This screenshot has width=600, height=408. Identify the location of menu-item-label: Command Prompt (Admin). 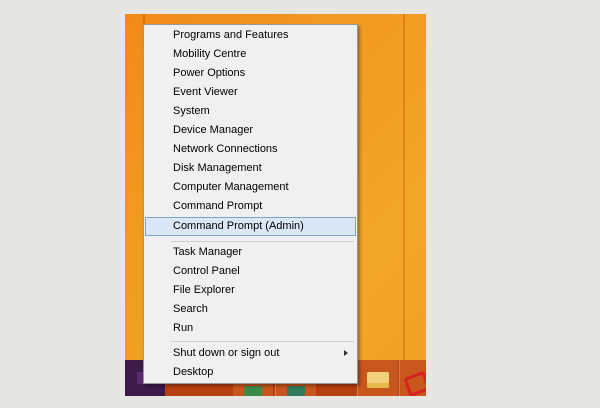
(238, 226).